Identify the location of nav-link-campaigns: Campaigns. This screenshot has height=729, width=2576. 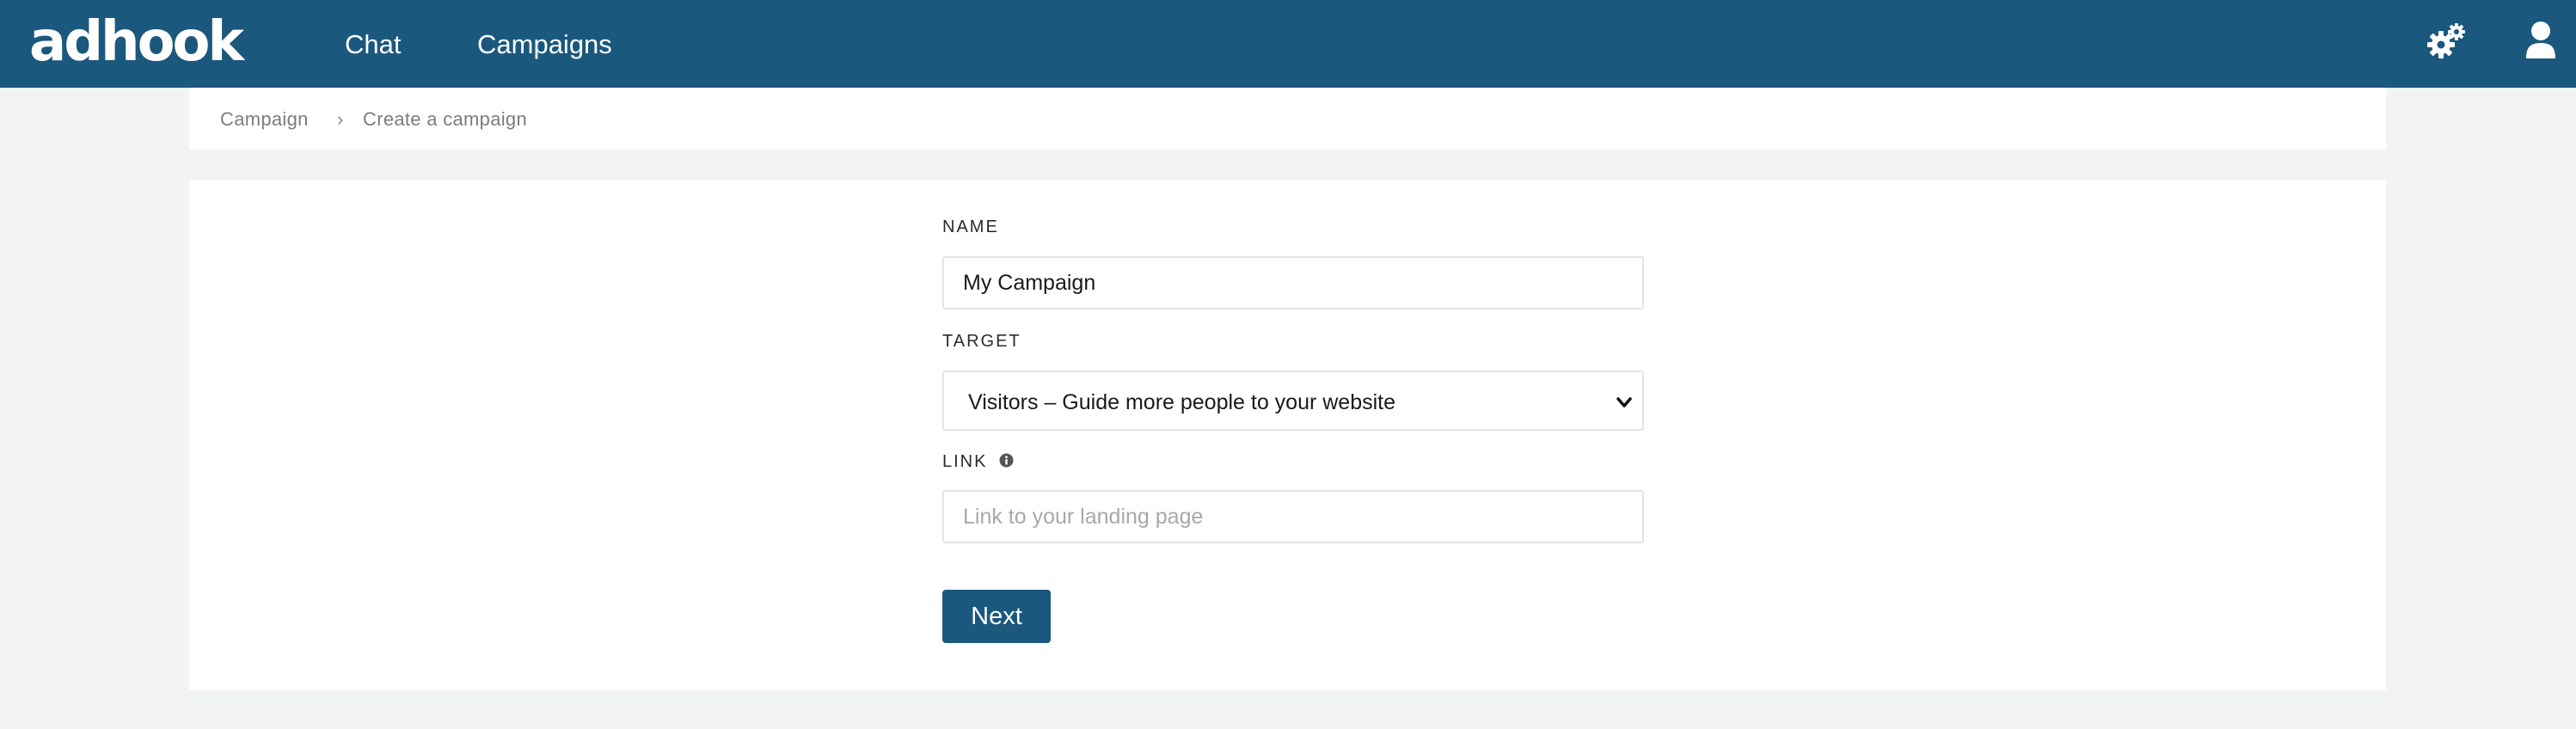
(544, 44).